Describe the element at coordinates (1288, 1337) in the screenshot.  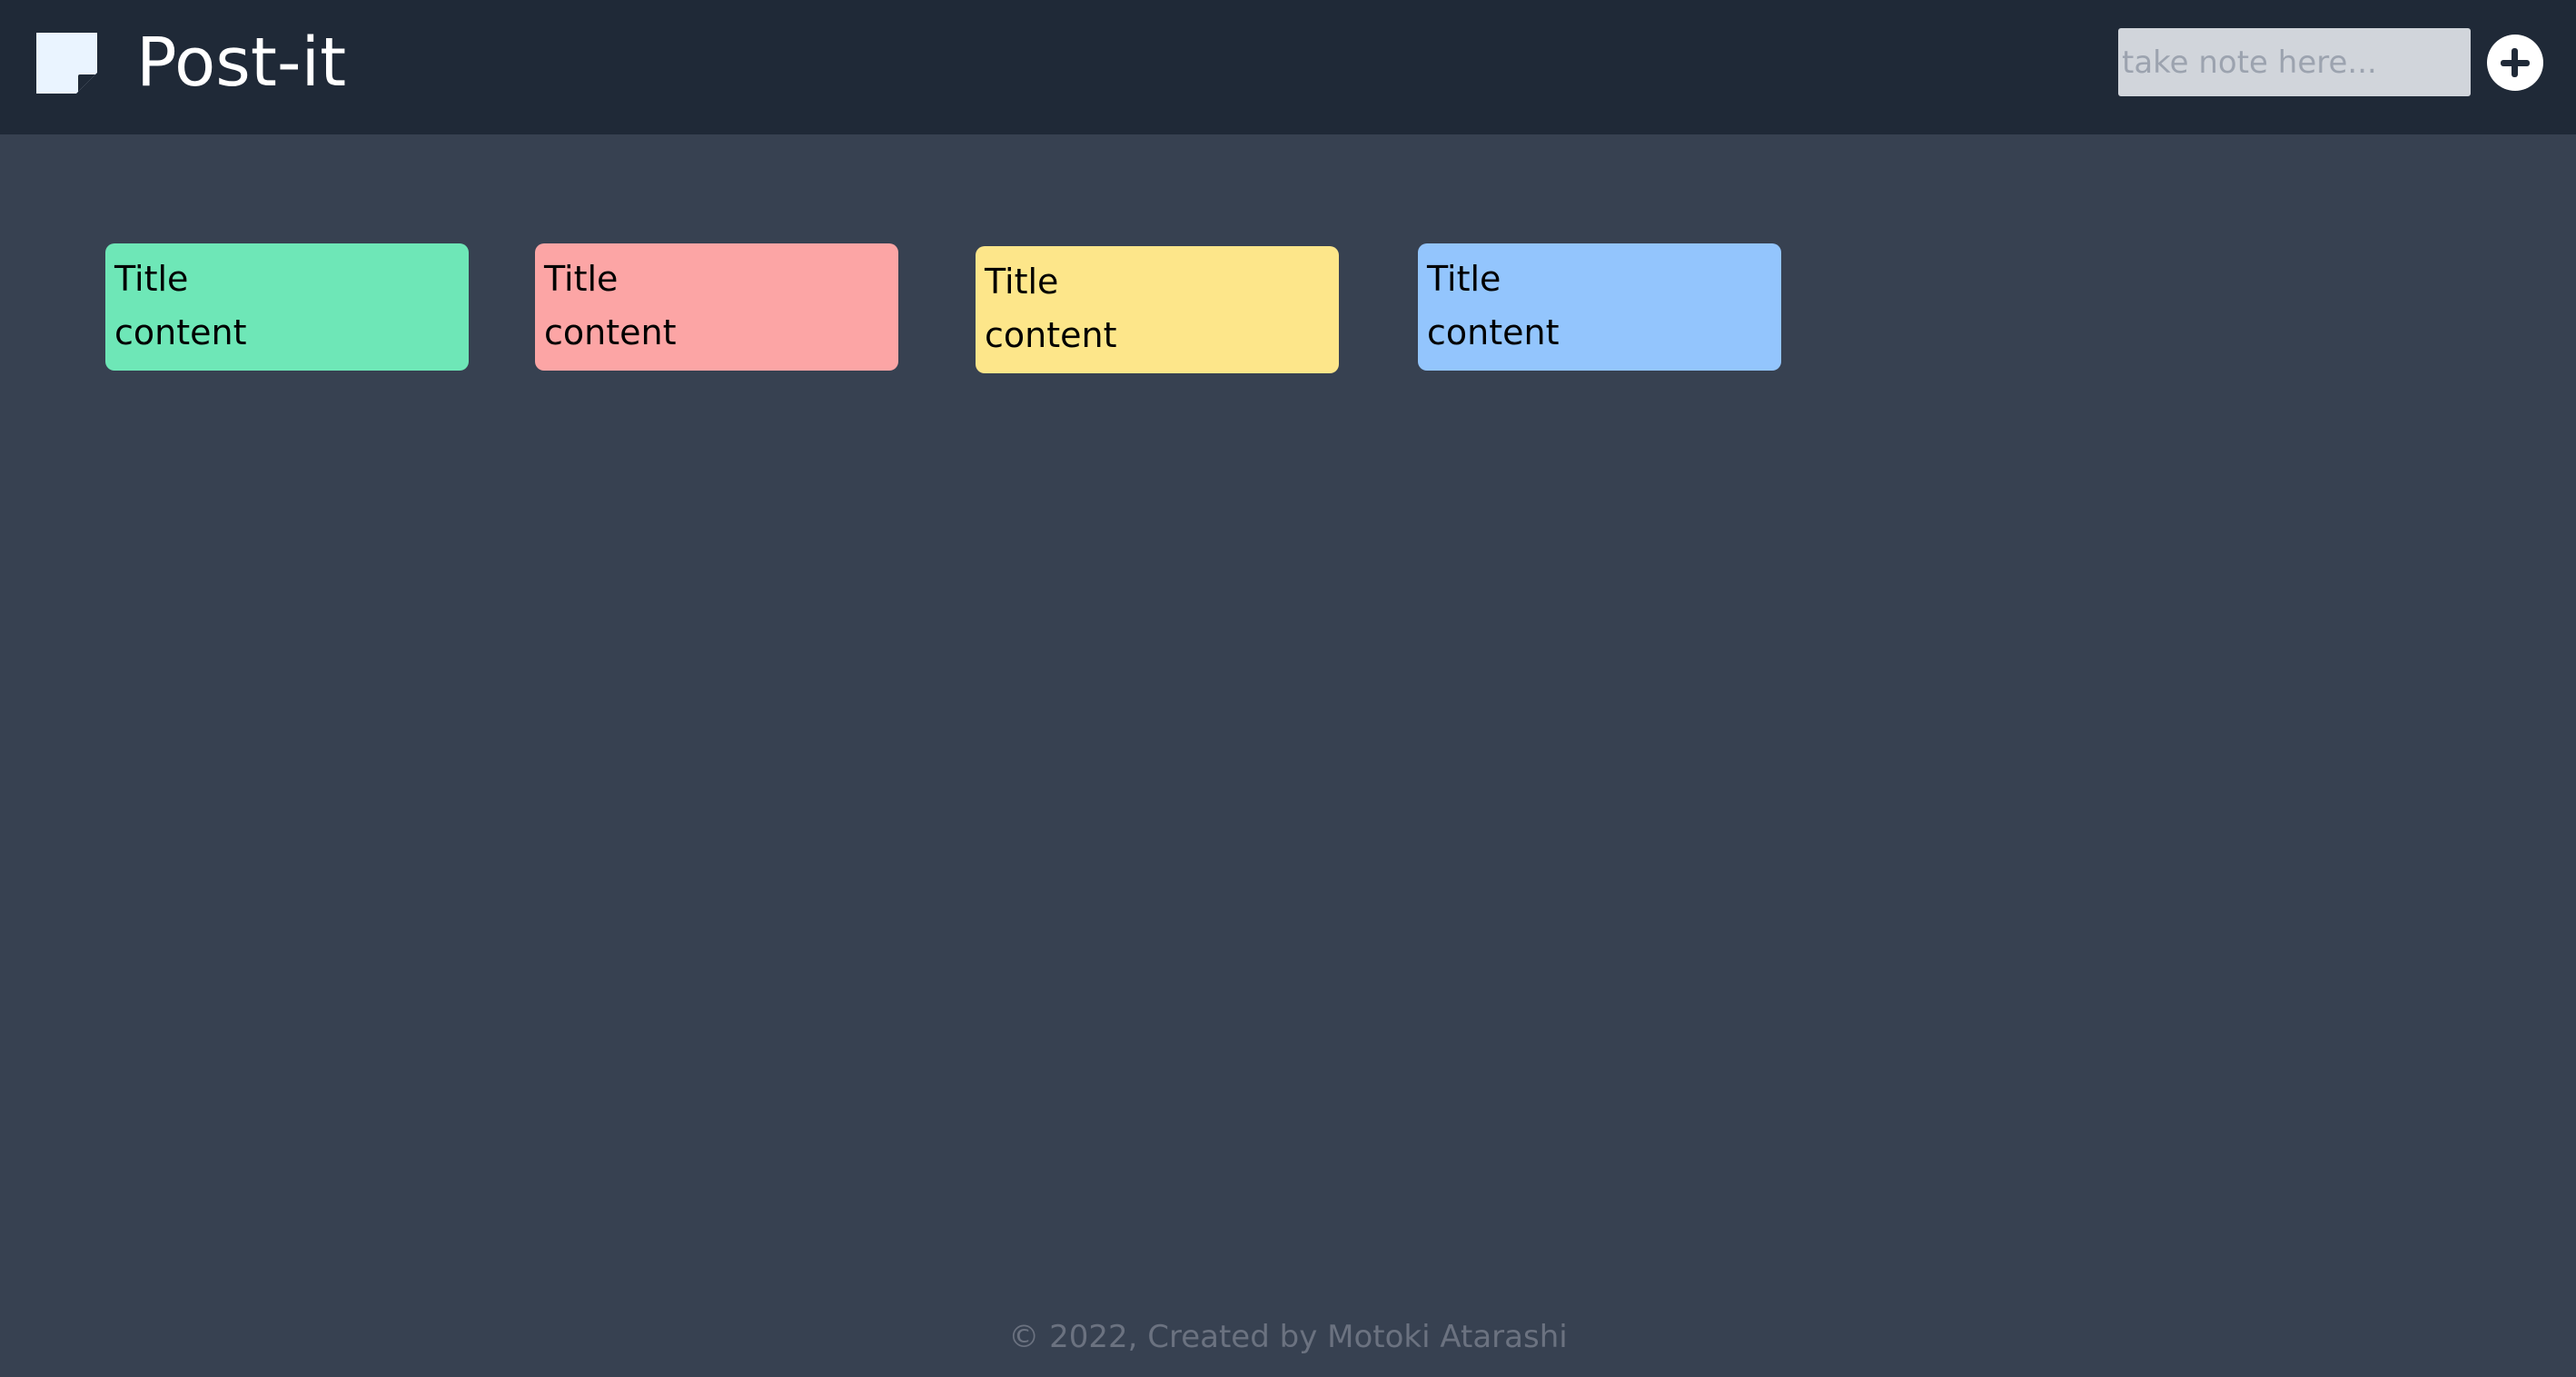
I see `footer-copyright: © 2022, Created by Motoki Atarashi` at that location.